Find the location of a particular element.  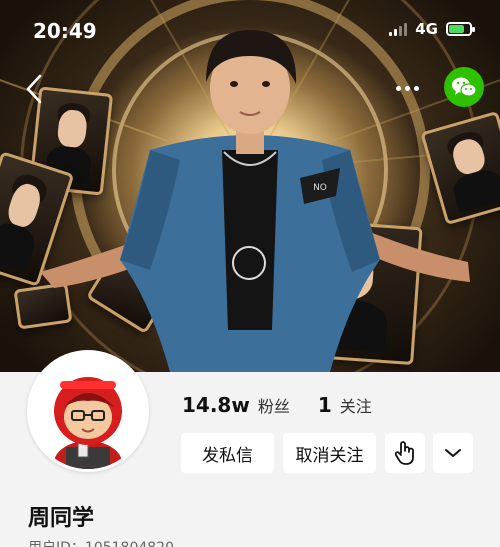

status-time: 20:49 is located at coordinates (65, 31).